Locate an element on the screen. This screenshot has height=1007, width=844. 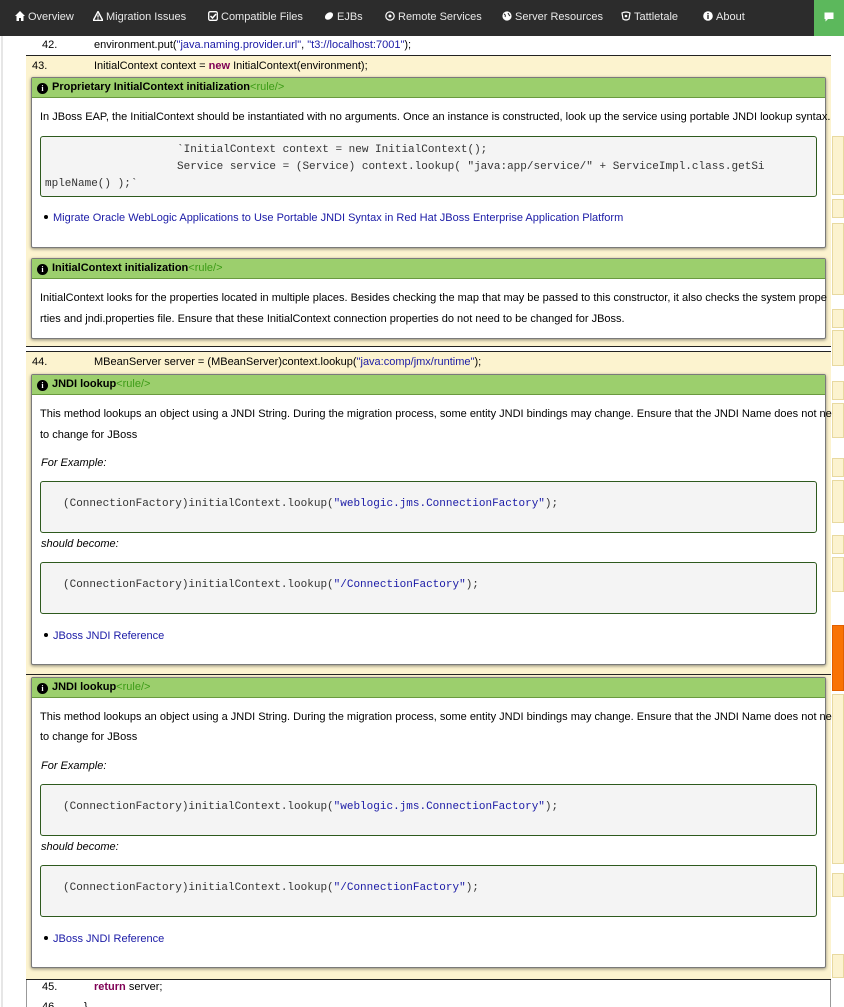
nav-server-resources: Server Resources is located at coordinates (552, 18).